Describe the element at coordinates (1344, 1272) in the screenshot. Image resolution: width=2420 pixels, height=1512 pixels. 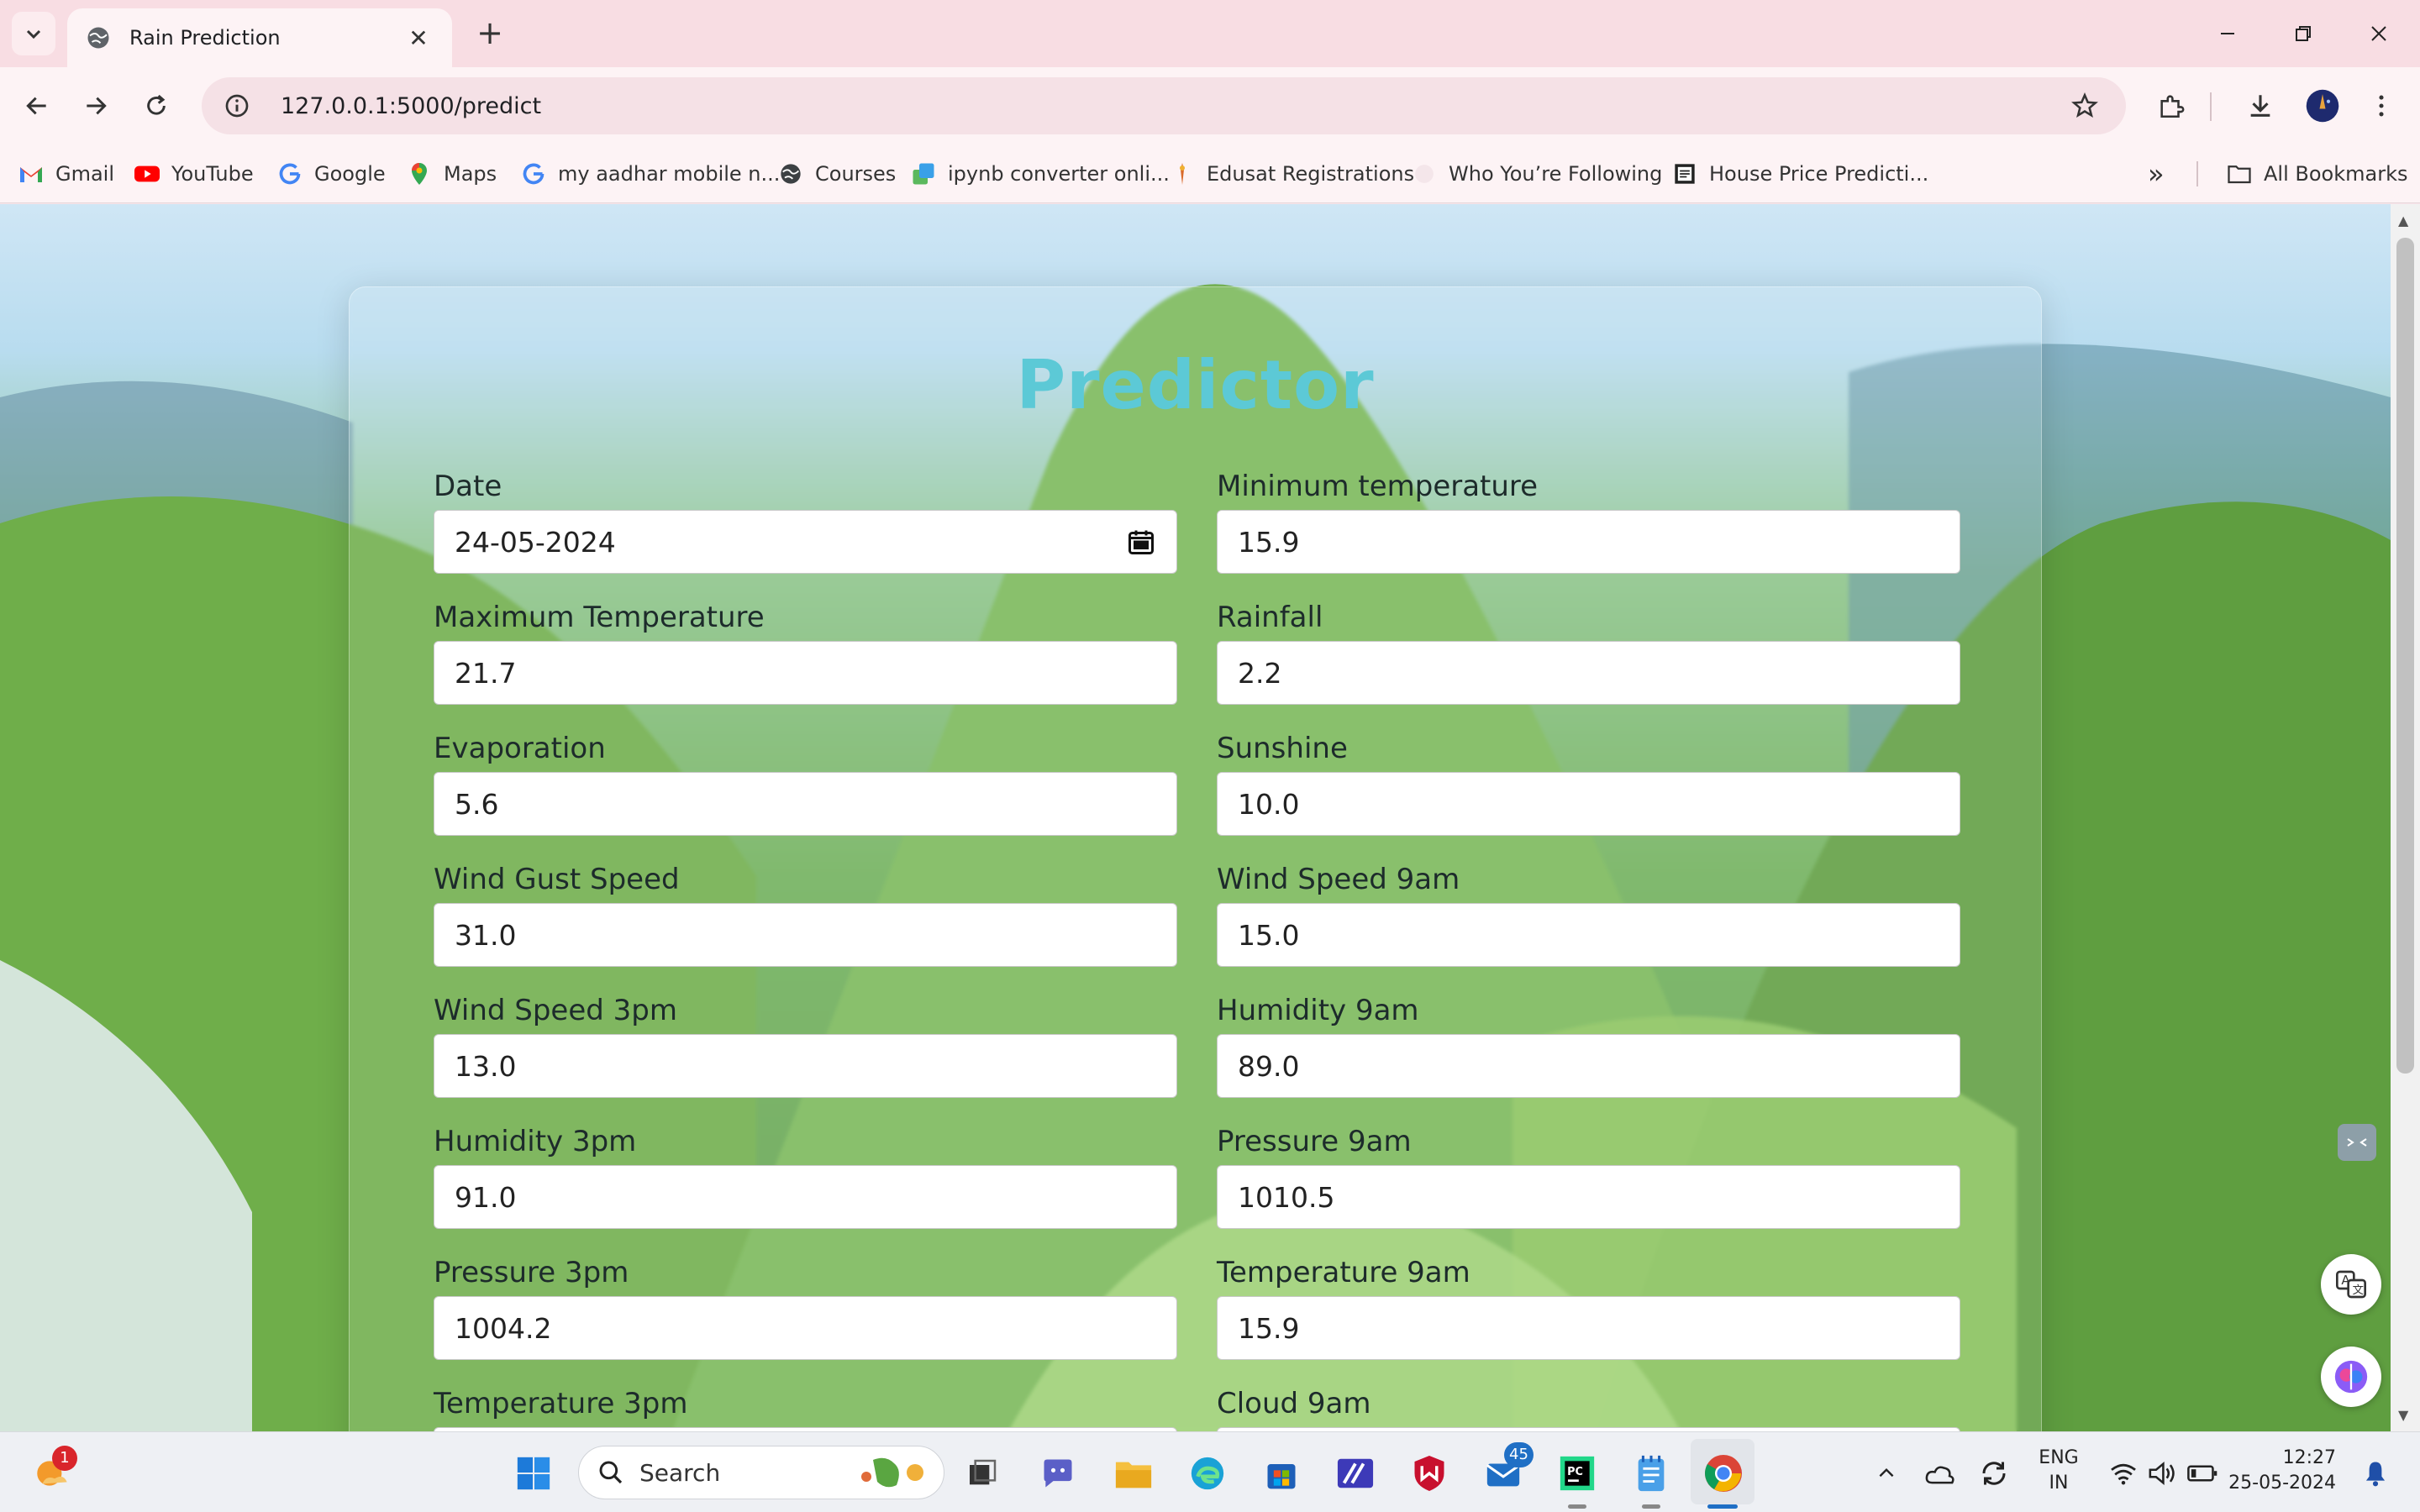
I see `field-label: Temperature 9am` at that location.